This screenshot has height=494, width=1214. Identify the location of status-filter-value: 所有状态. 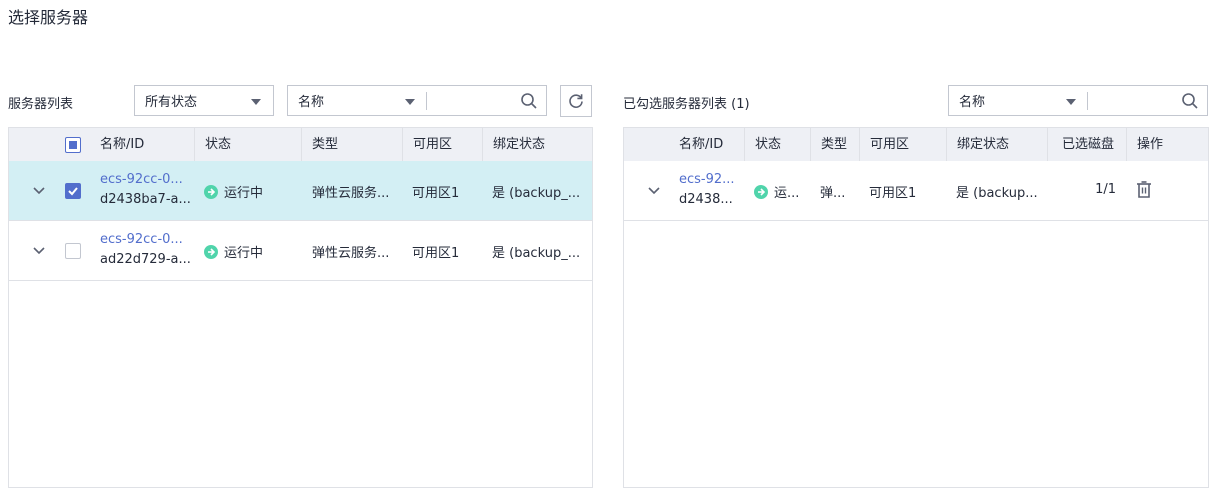
(171, 102).